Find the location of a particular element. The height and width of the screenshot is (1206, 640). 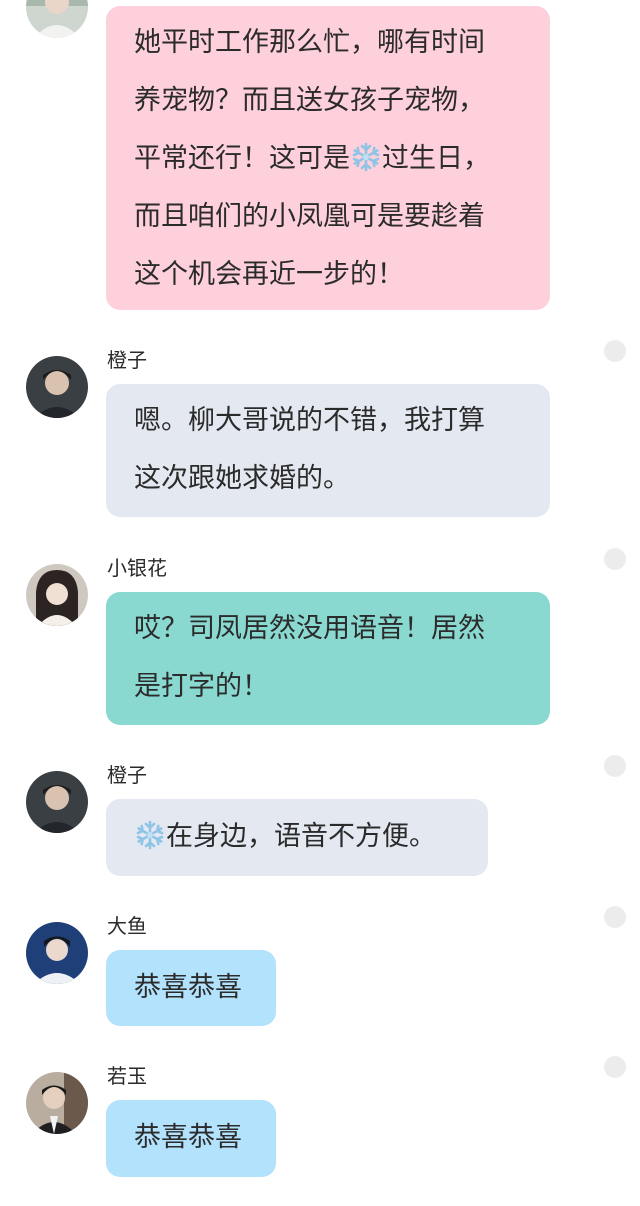

chat-message: 橙子 在身边，语音不方便。 is located at coordinates (320, 816).